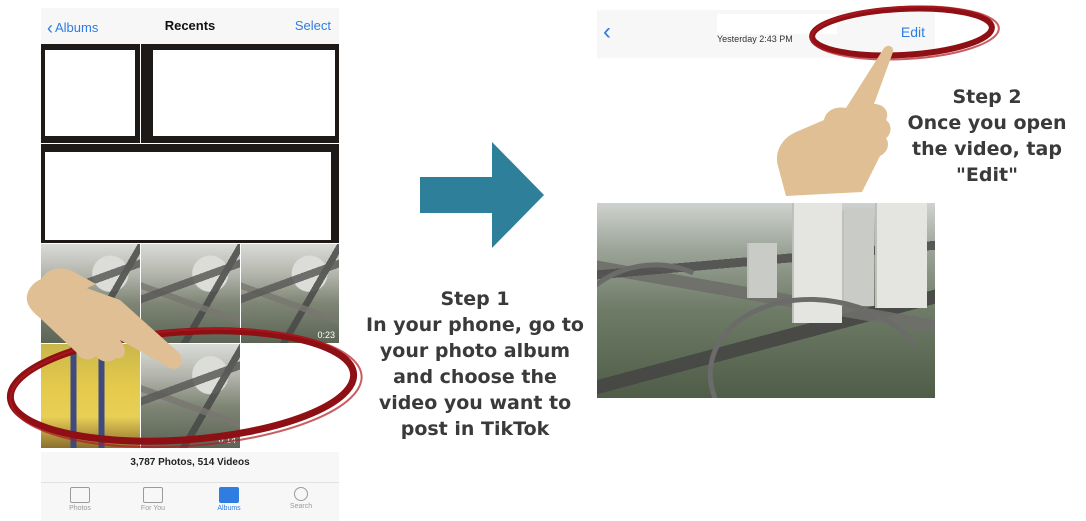  I want to click on tab-label: Photos, so click(80, 508).